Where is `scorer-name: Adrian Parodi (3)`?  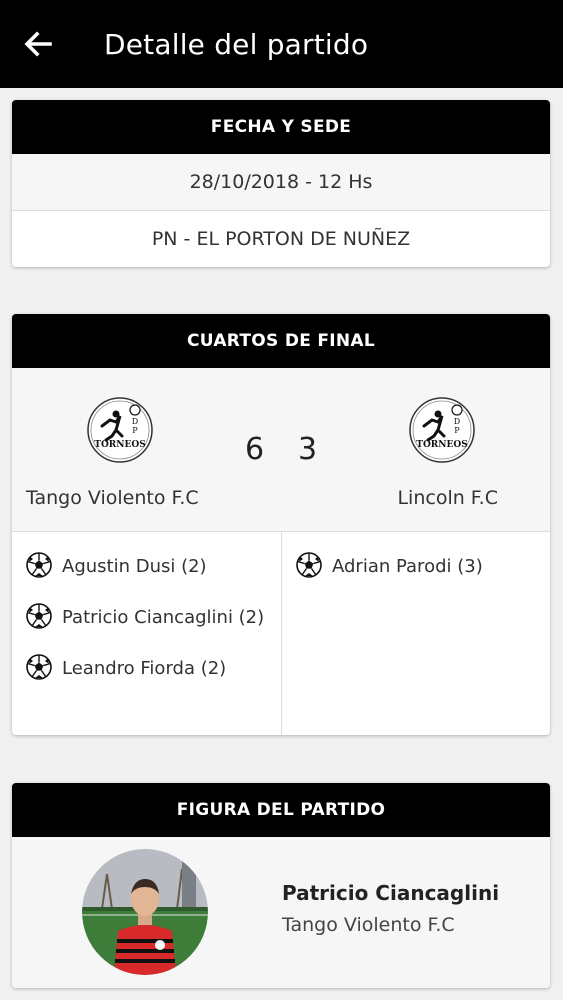
scorer-name: Adrian Parodi (3) is located at coordinates (407, 566).